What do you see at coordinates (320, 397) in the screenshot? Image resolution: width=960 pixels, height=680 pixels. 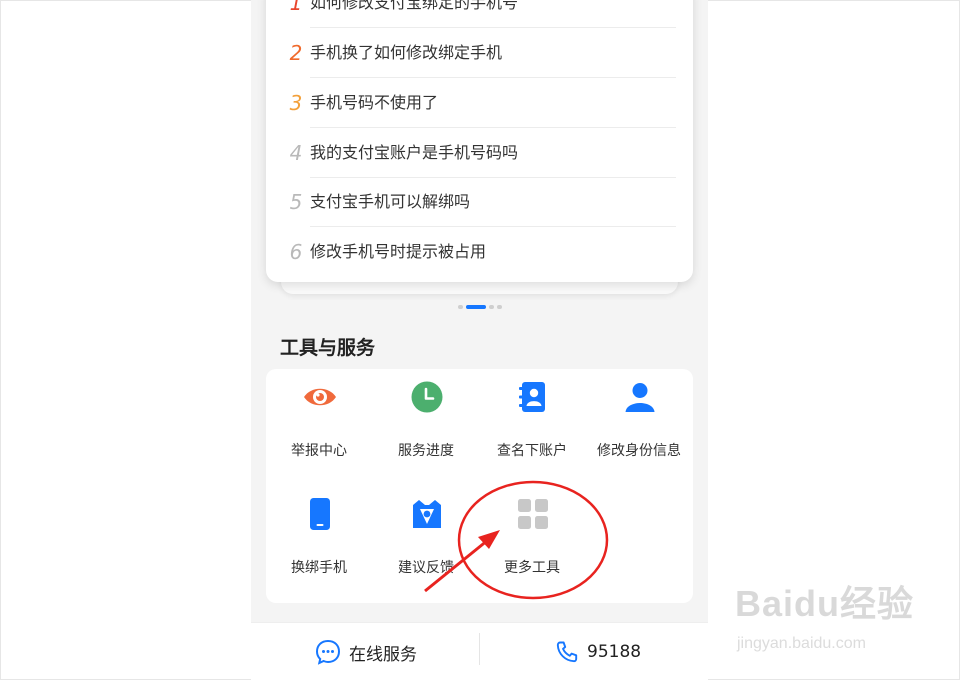 I see `eye-icon` at bounding box center [320, 397].